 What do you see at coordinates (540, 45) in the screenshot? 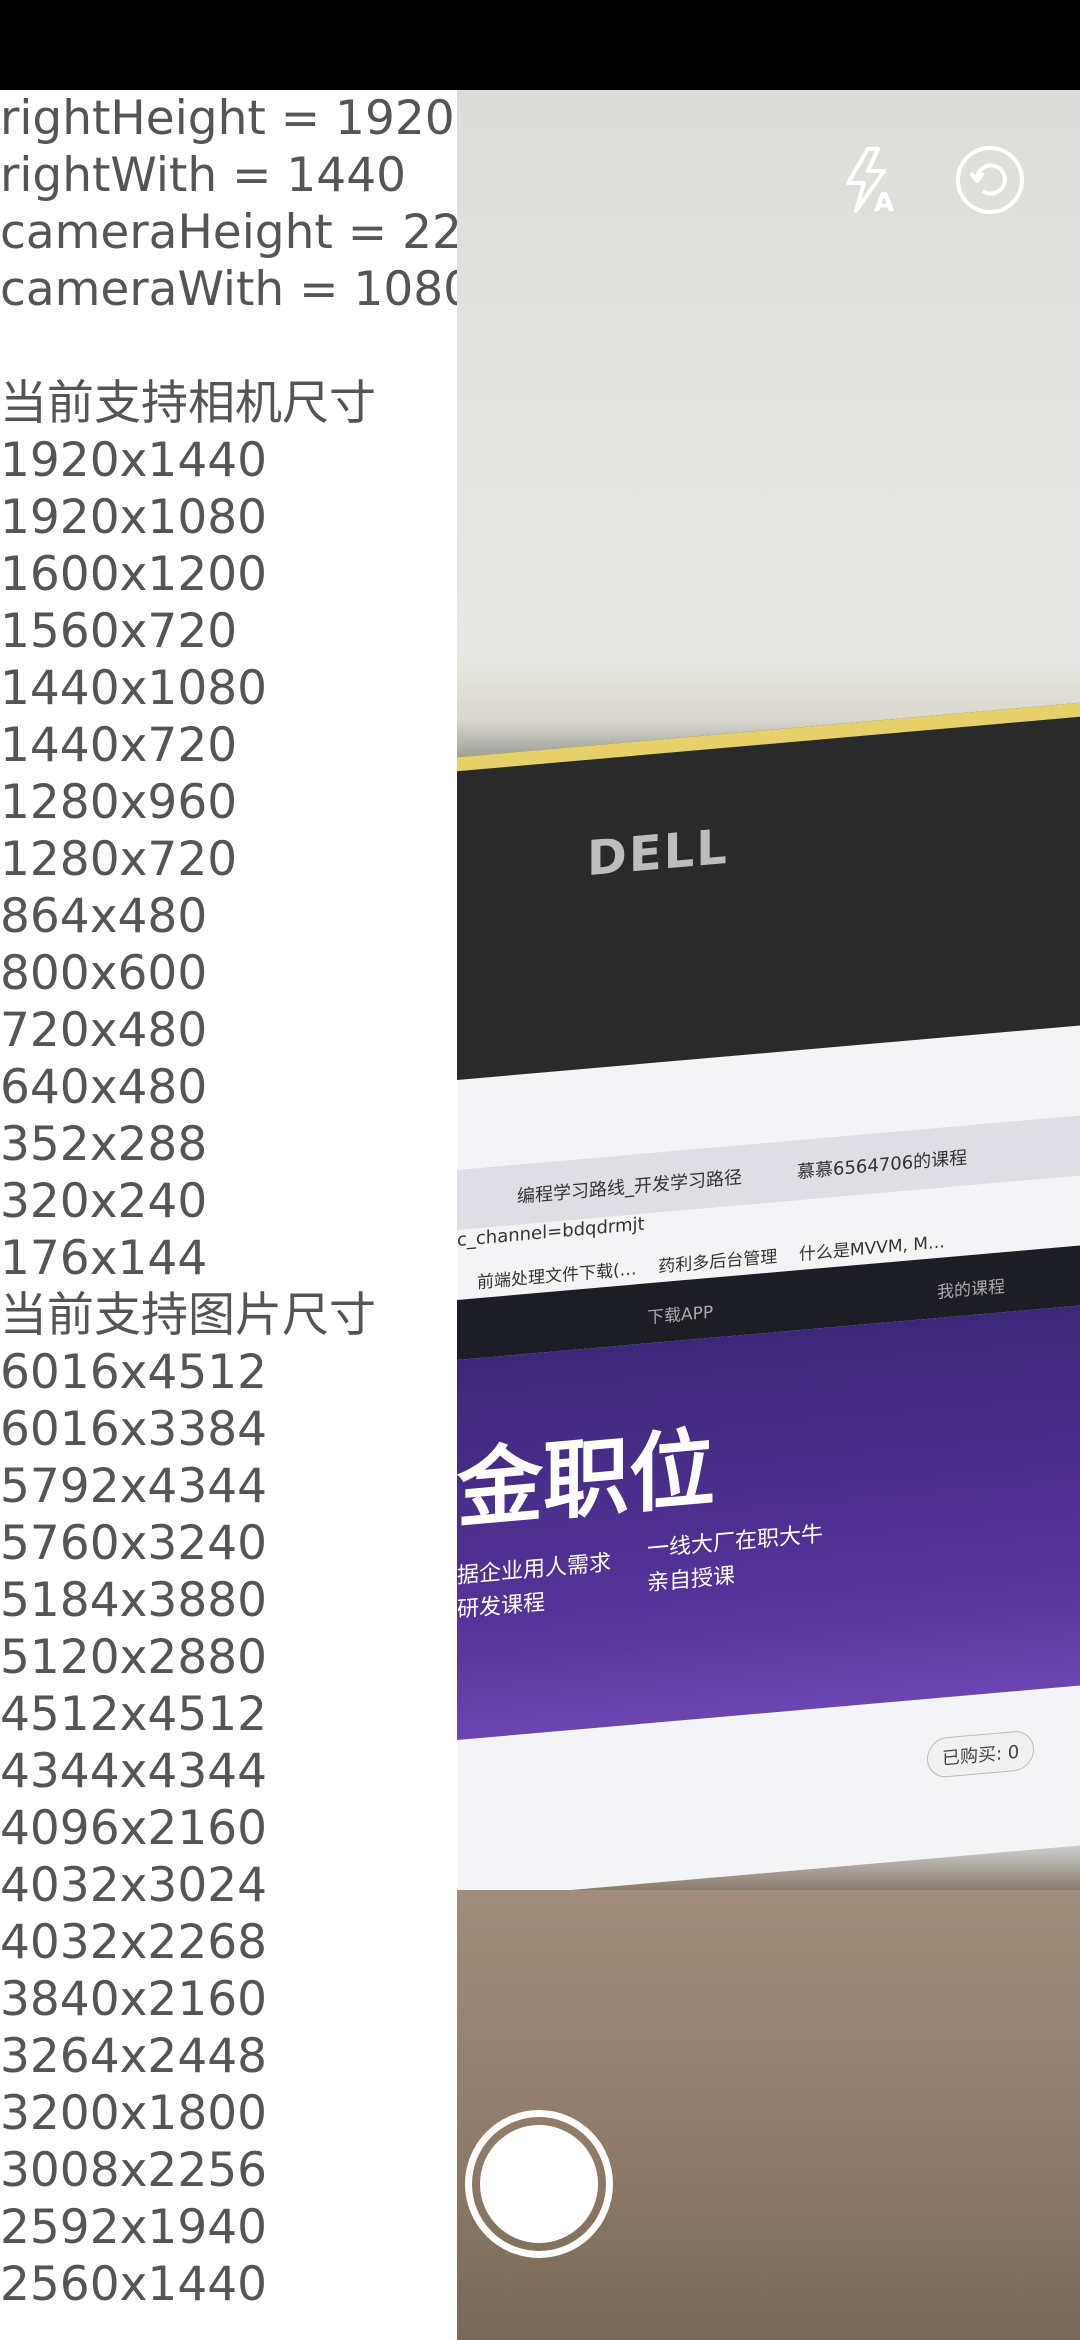
I see `status-bar` at bounding box center [540, 45].